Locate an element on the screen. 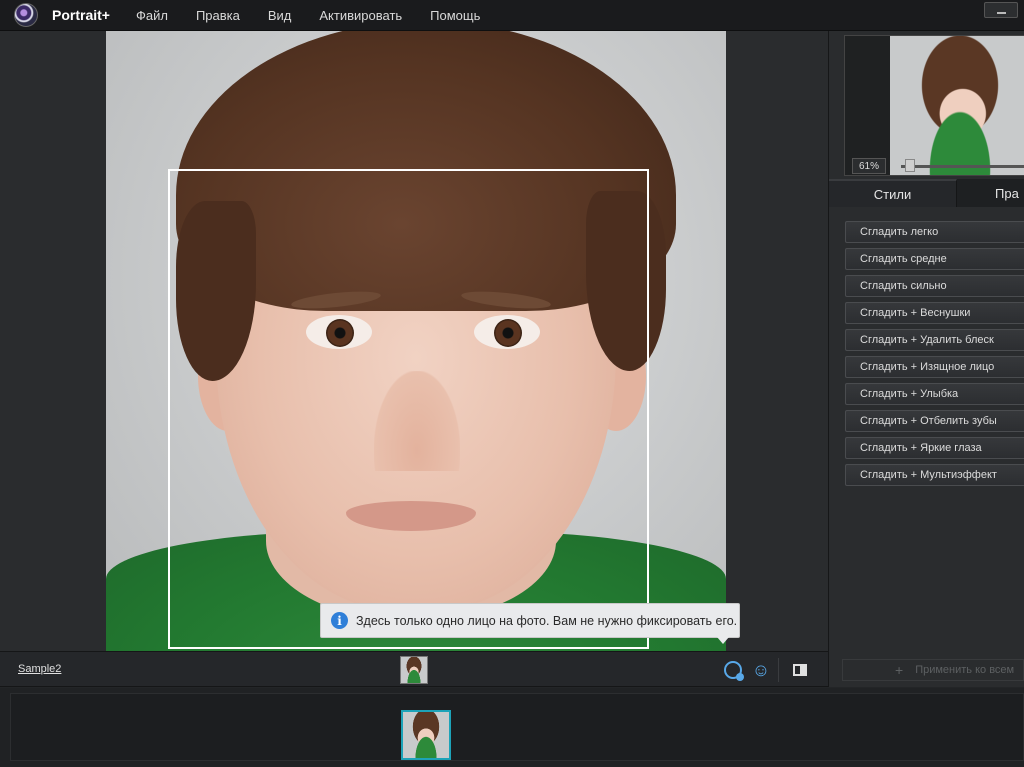 The height and width of the screenshot is (767, 1024). tab-edit: Пра is located at coordinates (990, 193).